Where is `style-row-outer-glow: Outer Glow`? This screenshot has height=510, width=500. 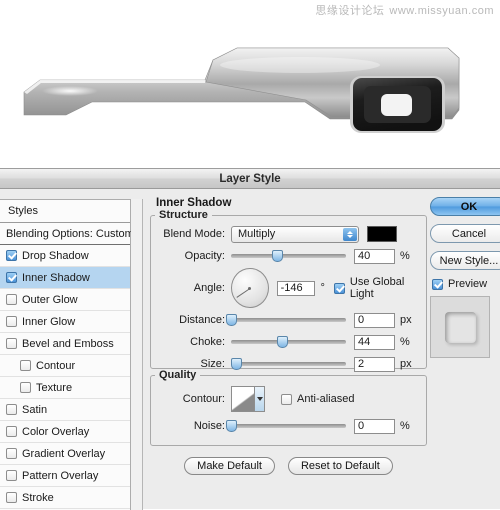 style-row-outer-glow: Outer Glow is located at coordinates (65, 300).